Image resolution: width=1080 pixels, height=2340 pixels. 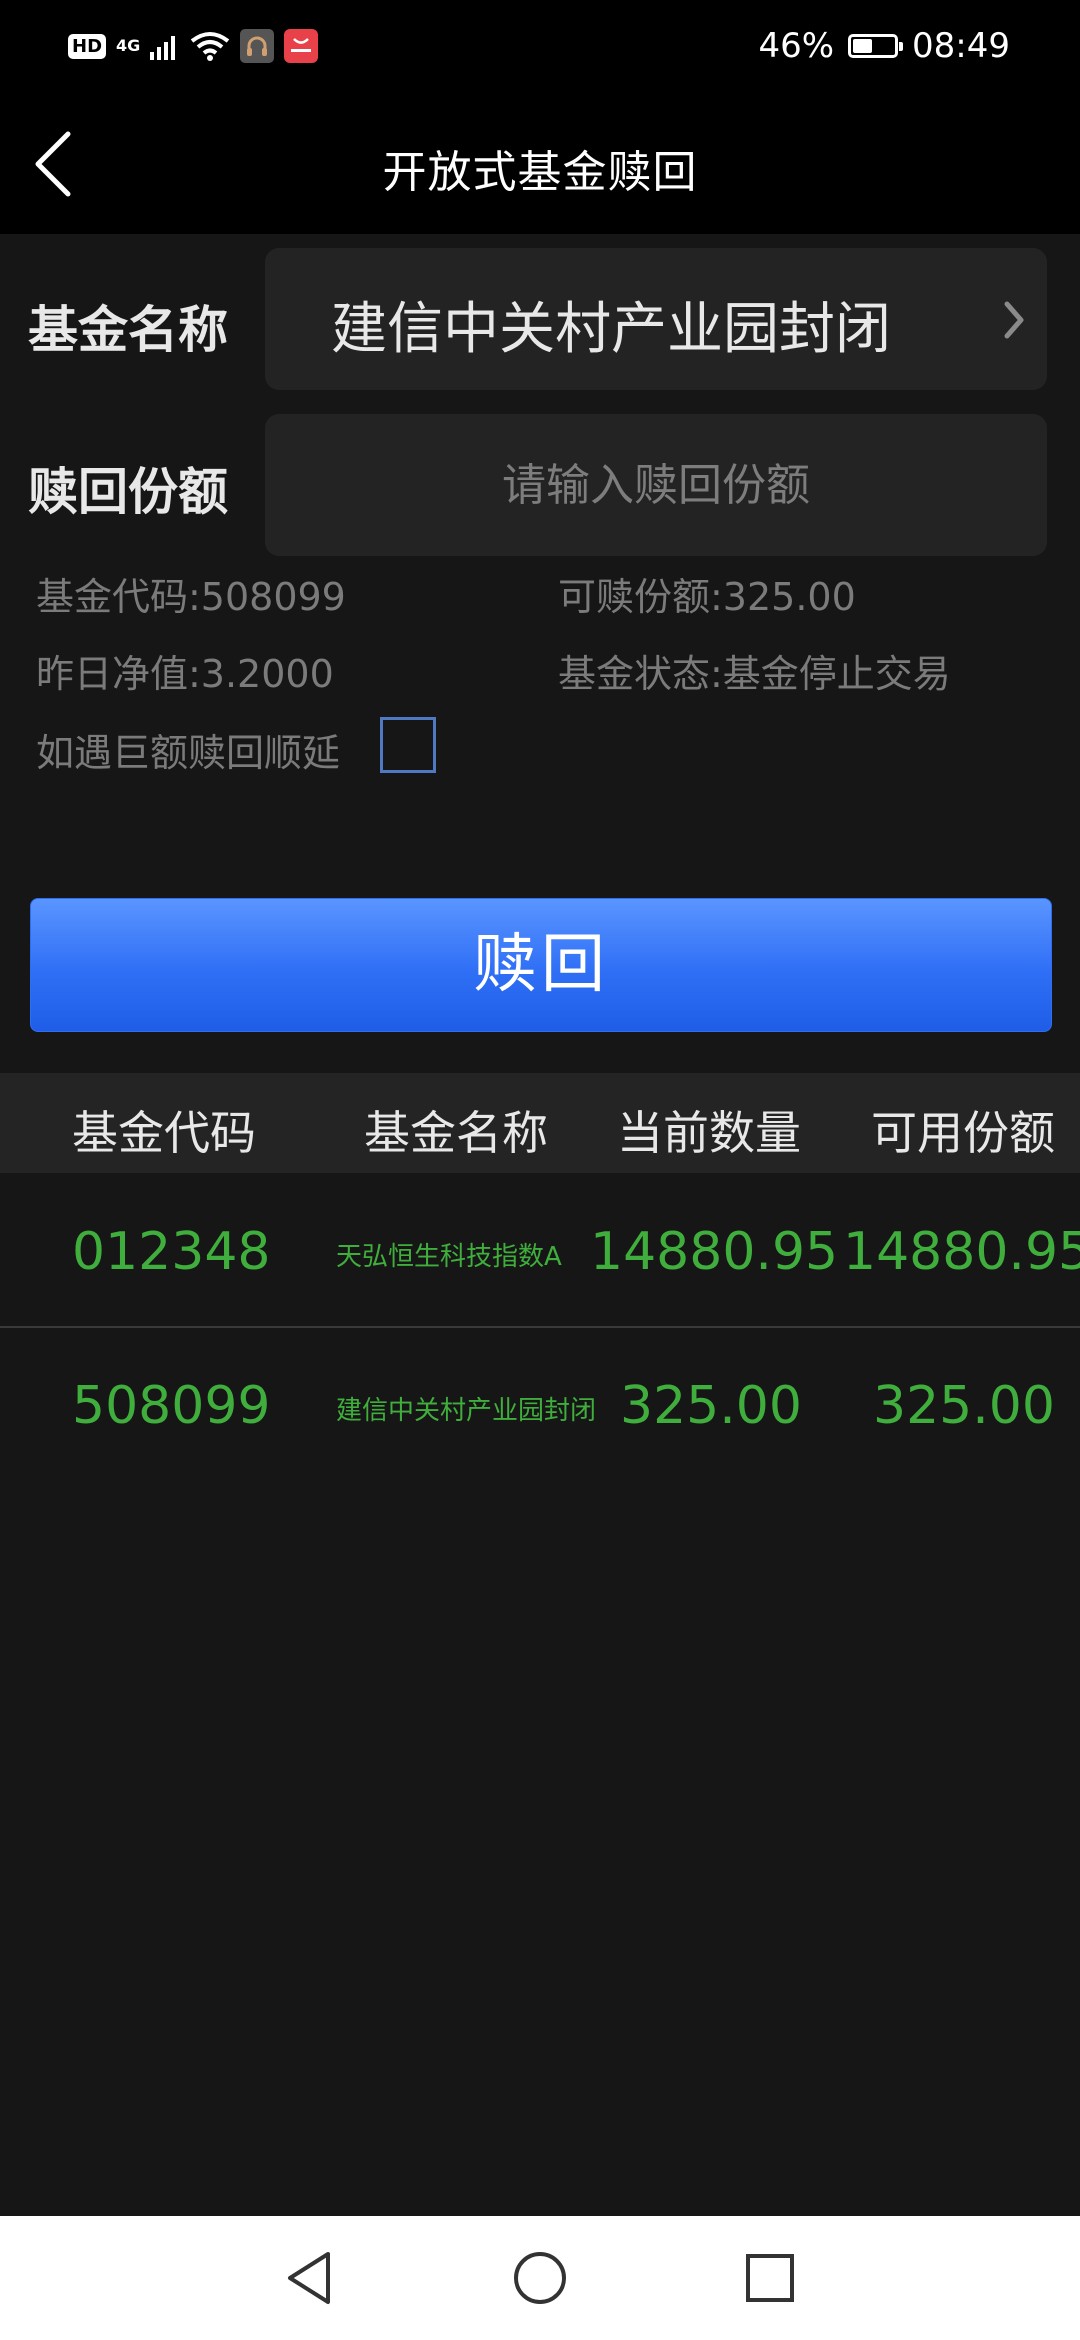 I want to click on clock: 08:49, so click(x=961, y=46).